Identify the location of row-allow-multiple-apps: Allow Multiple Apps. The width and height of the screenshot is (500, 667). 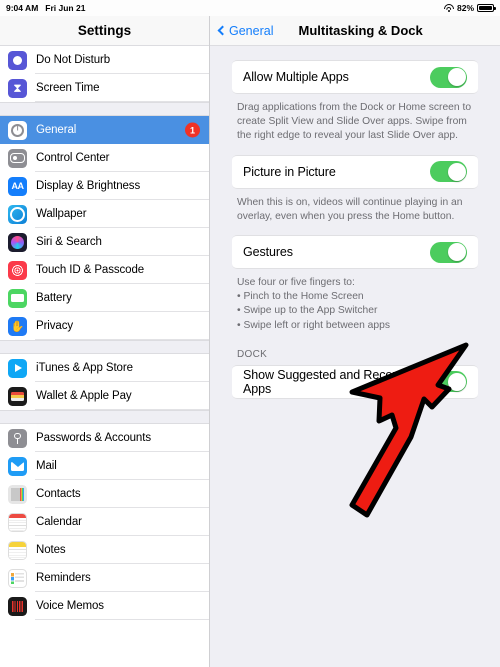
(355, 77).